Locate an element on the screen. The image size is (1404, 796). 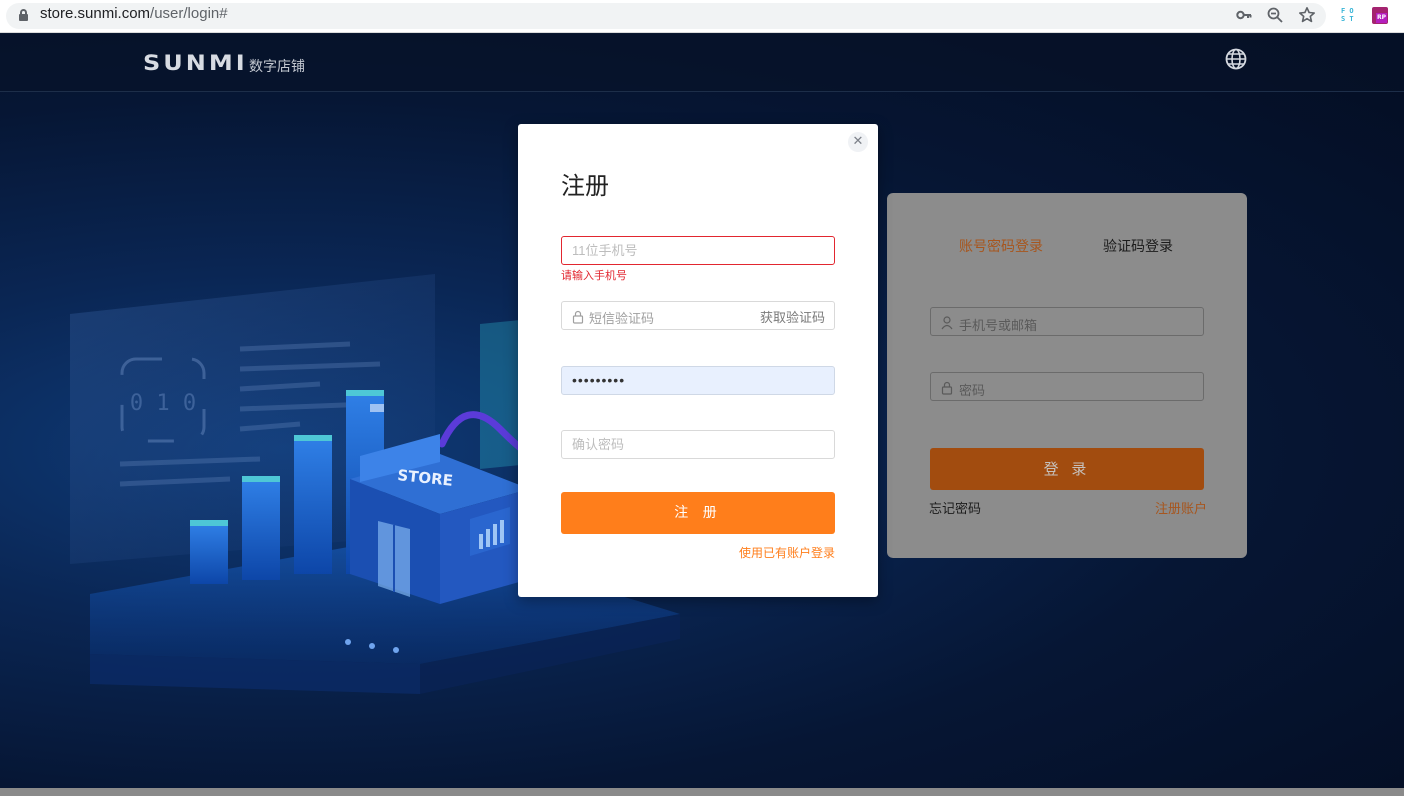
tab-code-login: 验证码登录 is located at coordinates (1138, 246).